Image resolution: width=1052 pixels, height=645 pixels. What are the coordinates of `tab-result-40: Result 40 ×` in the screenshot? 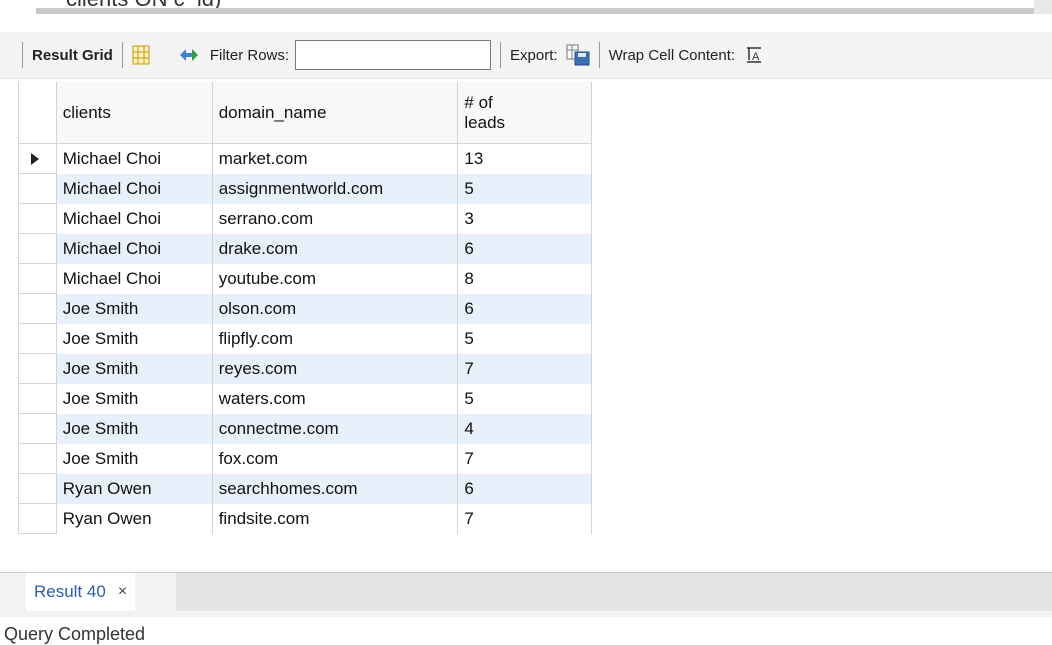 It's located at (81, 592).